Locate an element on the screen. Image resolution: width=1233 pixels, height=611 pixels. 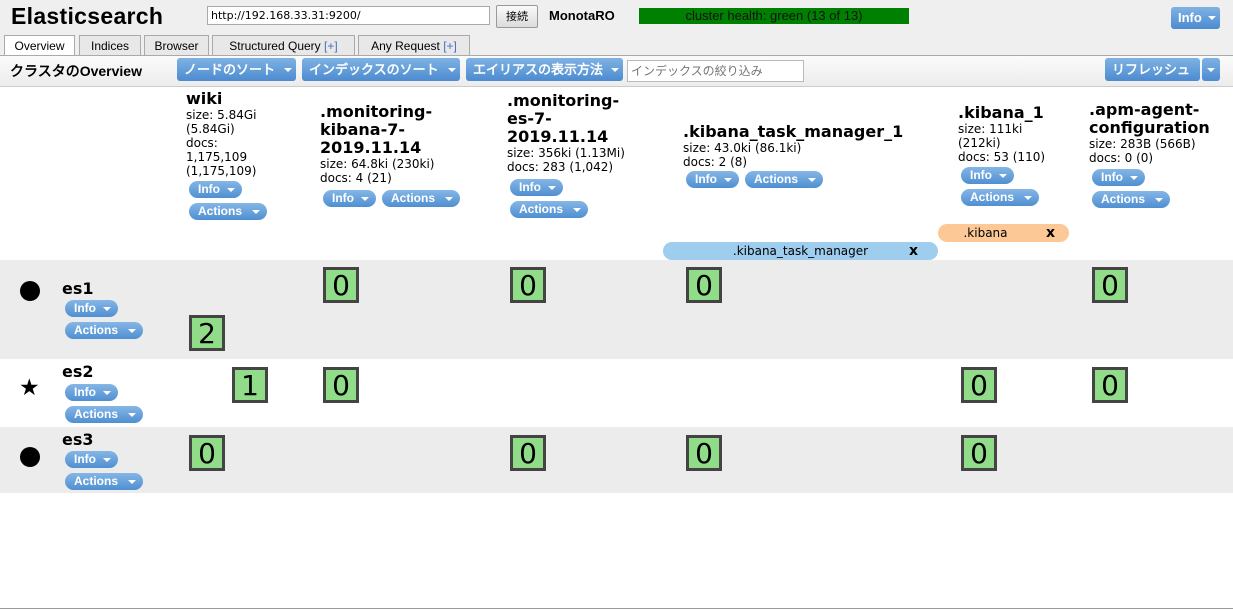
tab-overview: Overview is located at coordinates (39, 46).